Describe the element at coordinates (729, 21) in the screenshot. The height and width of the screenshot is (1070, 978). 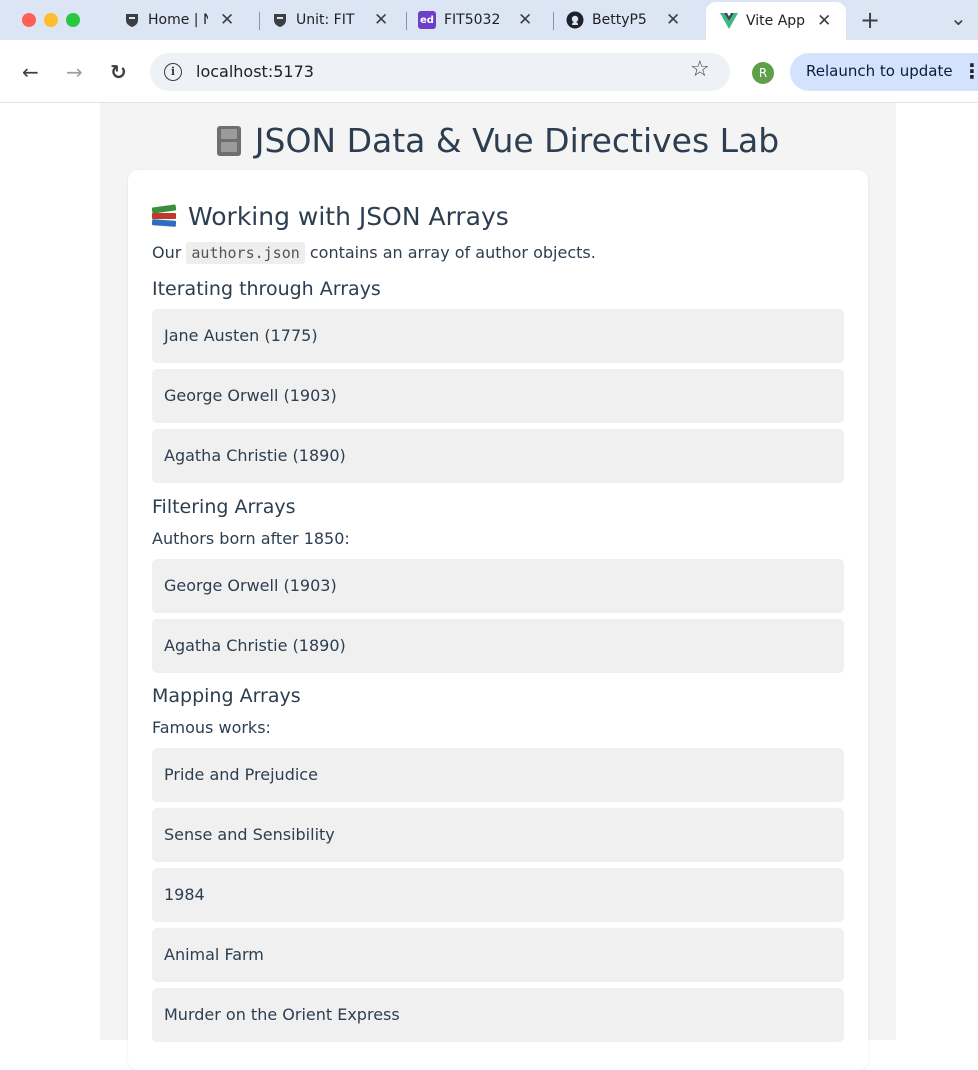
I see `vue-icon` at that location.